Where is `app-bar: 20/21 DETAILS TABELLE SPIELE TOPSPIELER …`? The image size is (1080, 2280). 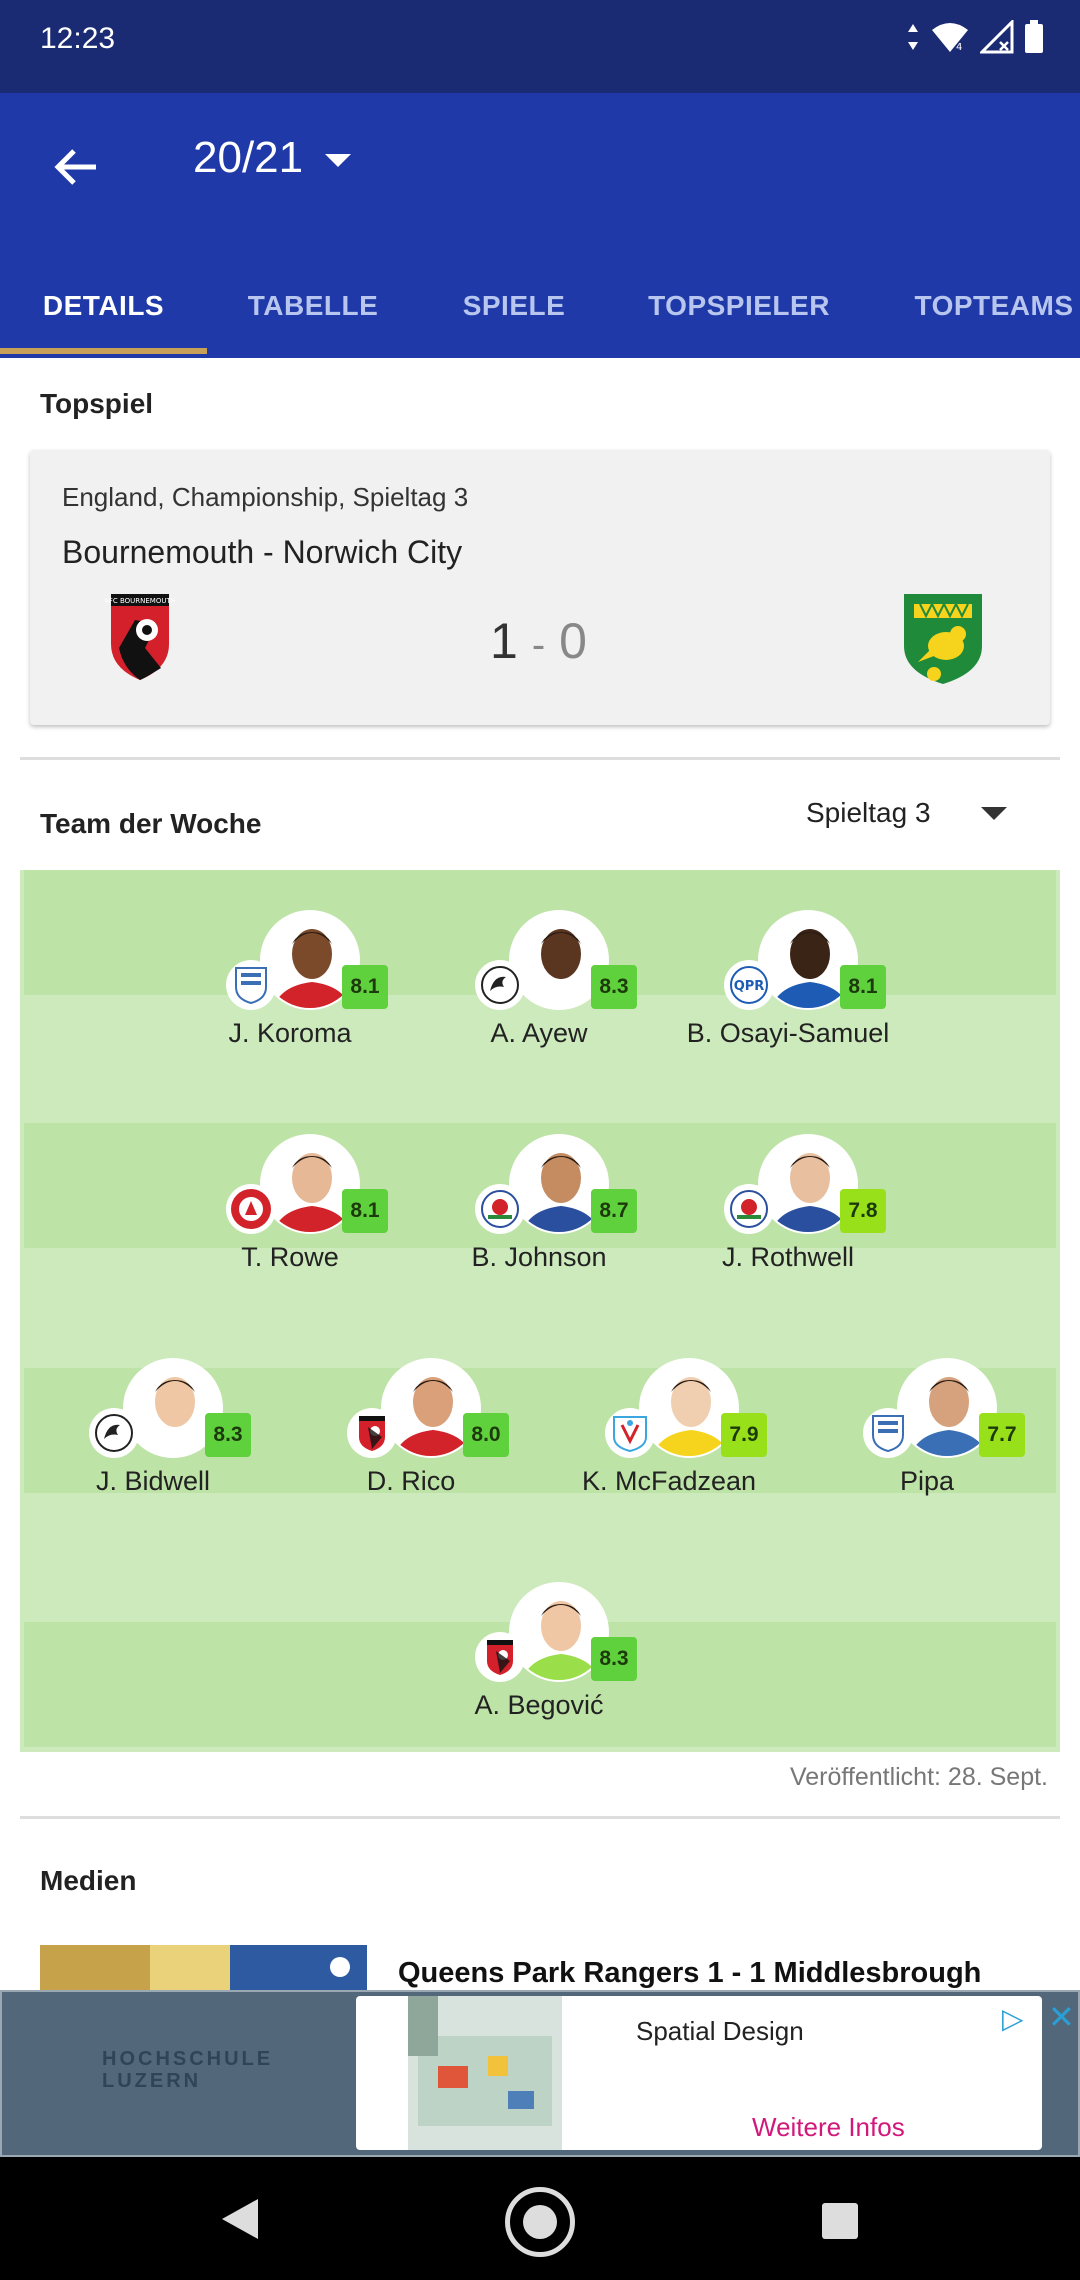 app-bar: 20/21 DETAILS TABELLE SPIELE TOPSPIELER … is located at coordinates (540, 225).